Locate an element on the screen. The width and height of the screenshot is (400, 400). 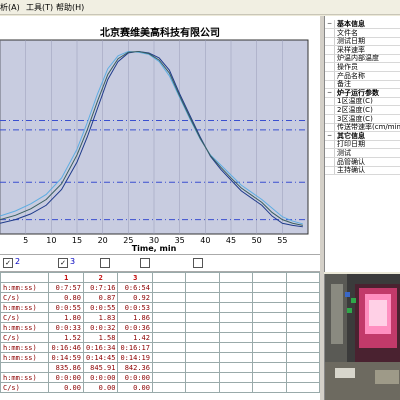
table-row: C/s) 0.80 0.87 0.92 is located at coordinates (160, 297).